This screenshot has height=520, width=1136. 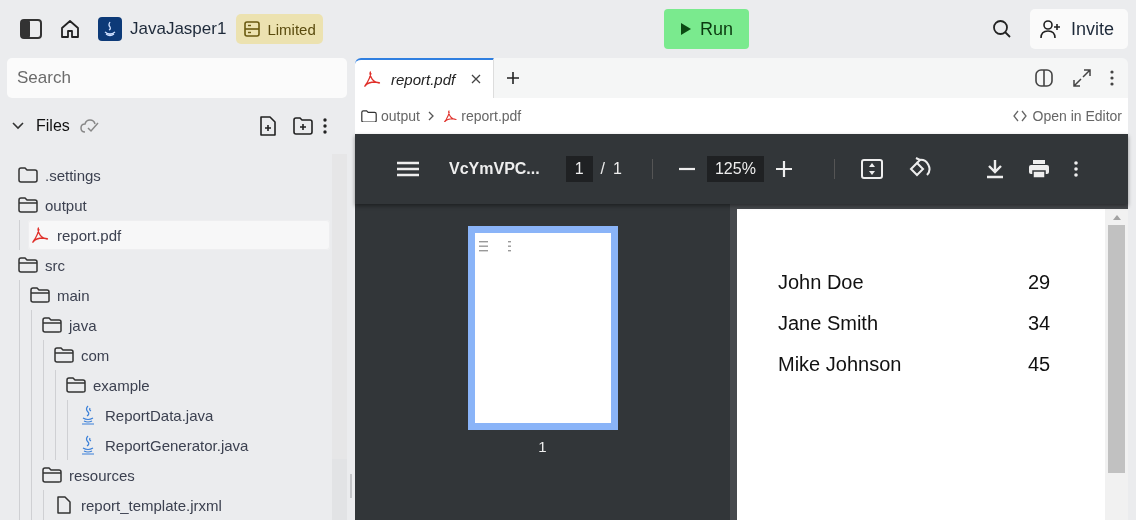 What do you see at coordinates (197, 385) in the screenshot?
I see `file-tree-item: example` at bounding box center [197, 385].